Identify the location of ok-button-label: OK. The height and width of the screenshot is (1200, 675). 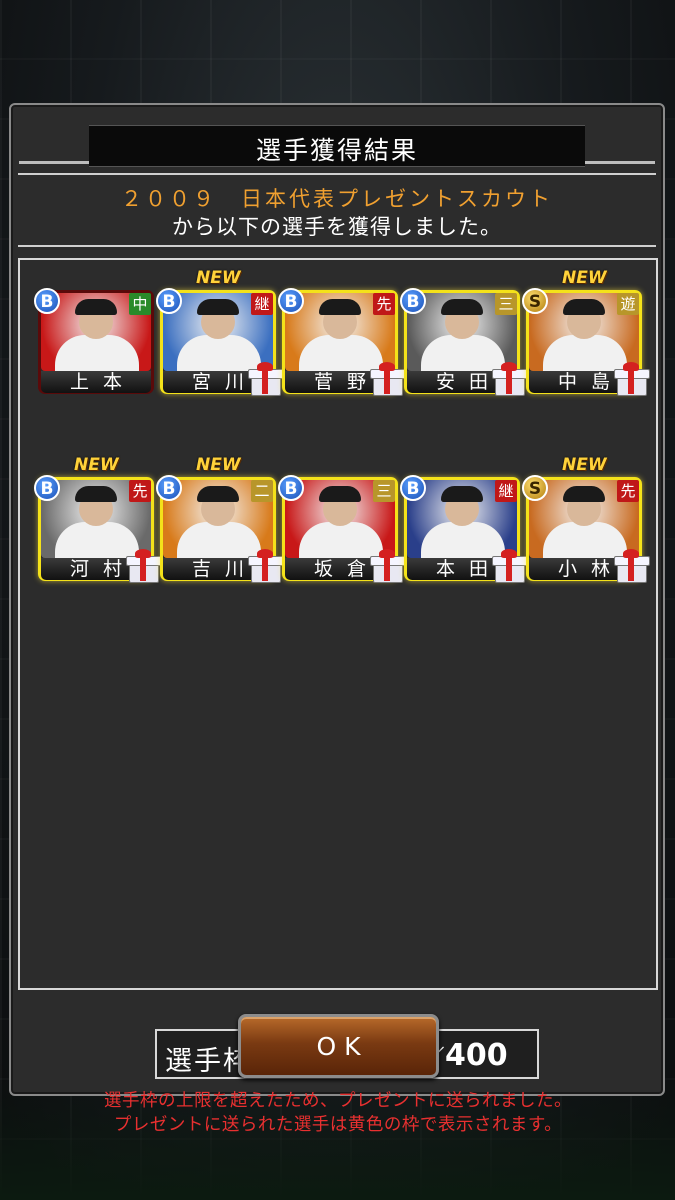
(342, 1046).